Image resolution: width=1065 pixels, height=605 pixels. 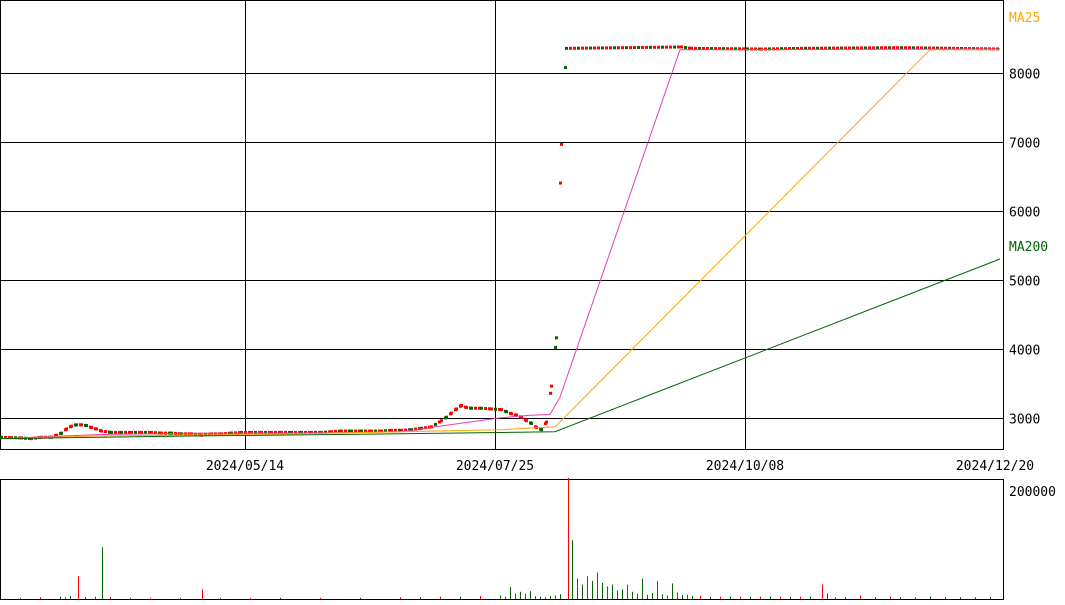 I want to click on date-tick-label: 2024/07/25, so click(x=495, y=466).